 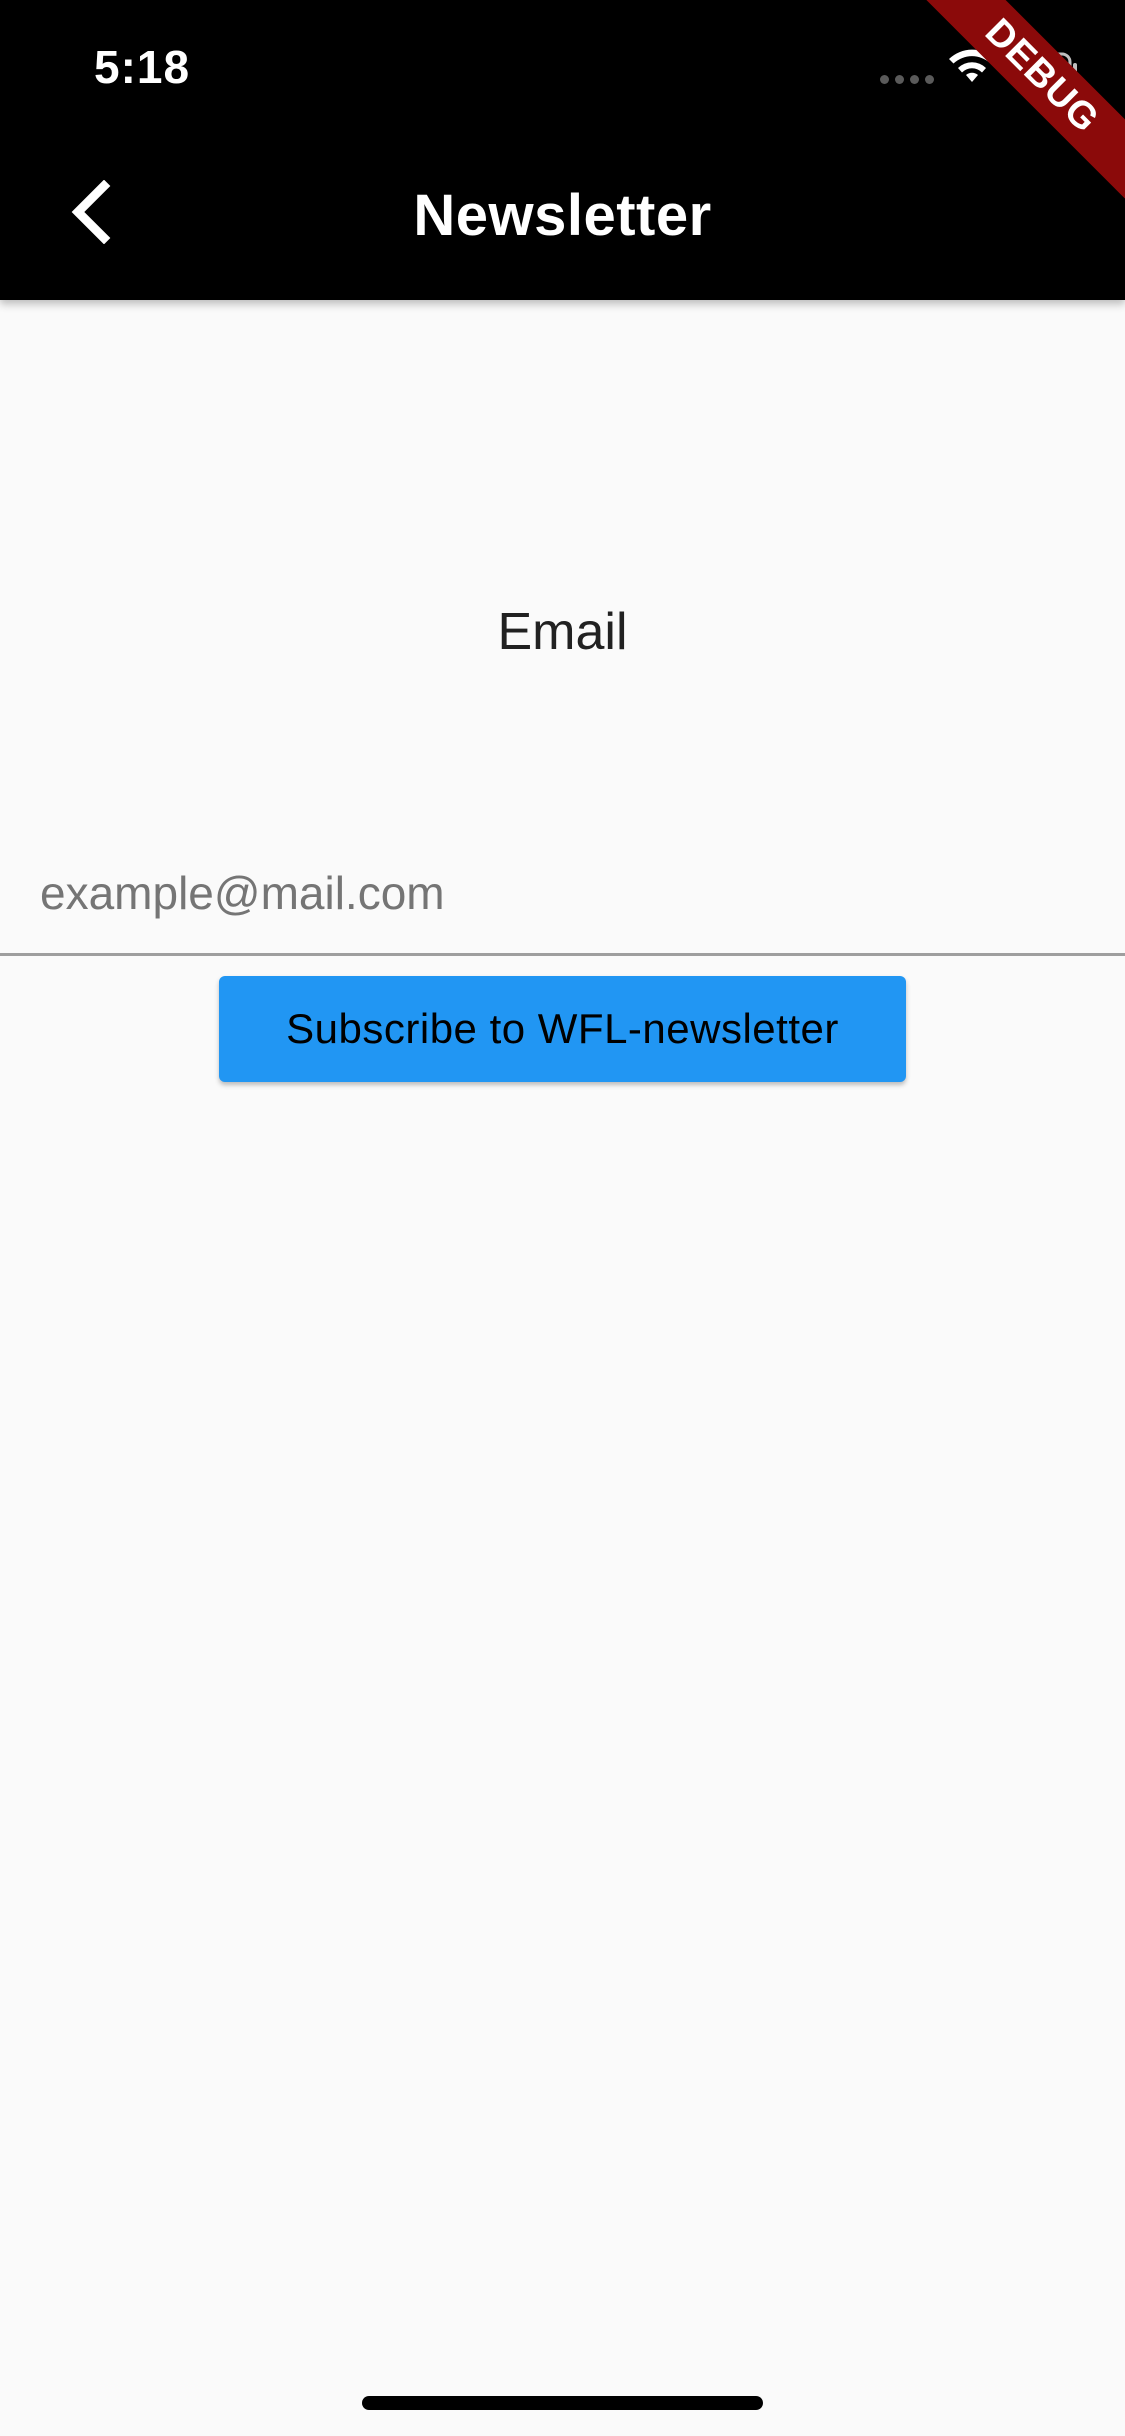 What do you see at coordinates (907, 79) in the screenshot?
I see `signal-icon` at bounding box center [907, 79].